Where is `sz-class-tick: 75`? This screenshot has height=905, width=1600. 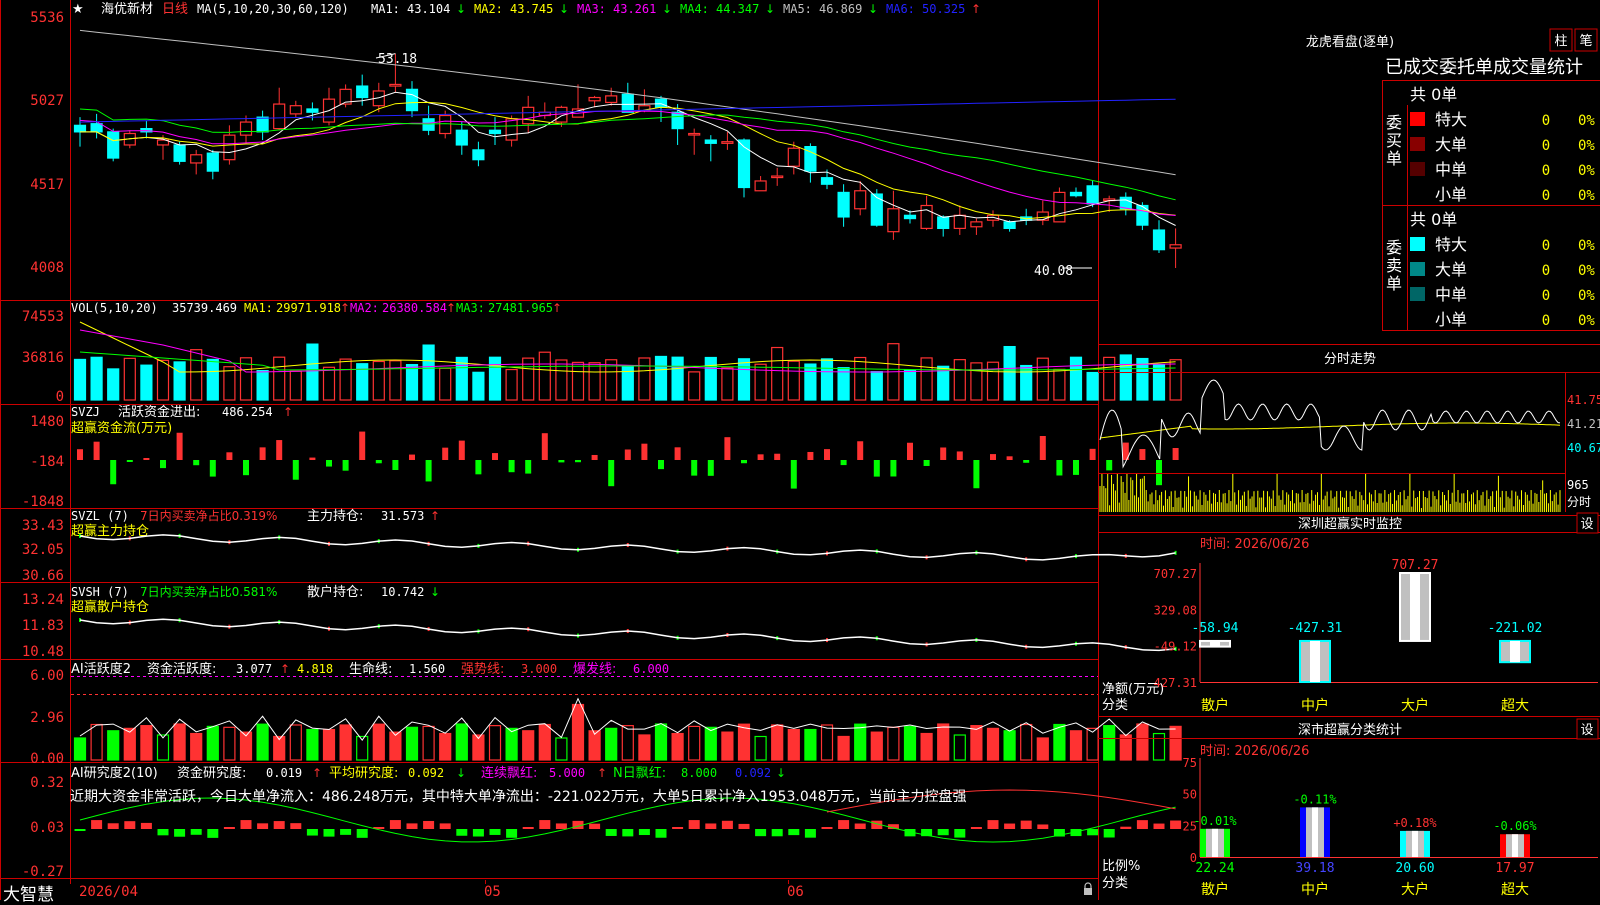
sz-class-tick: 75 is located at coordinates (1190, 763).